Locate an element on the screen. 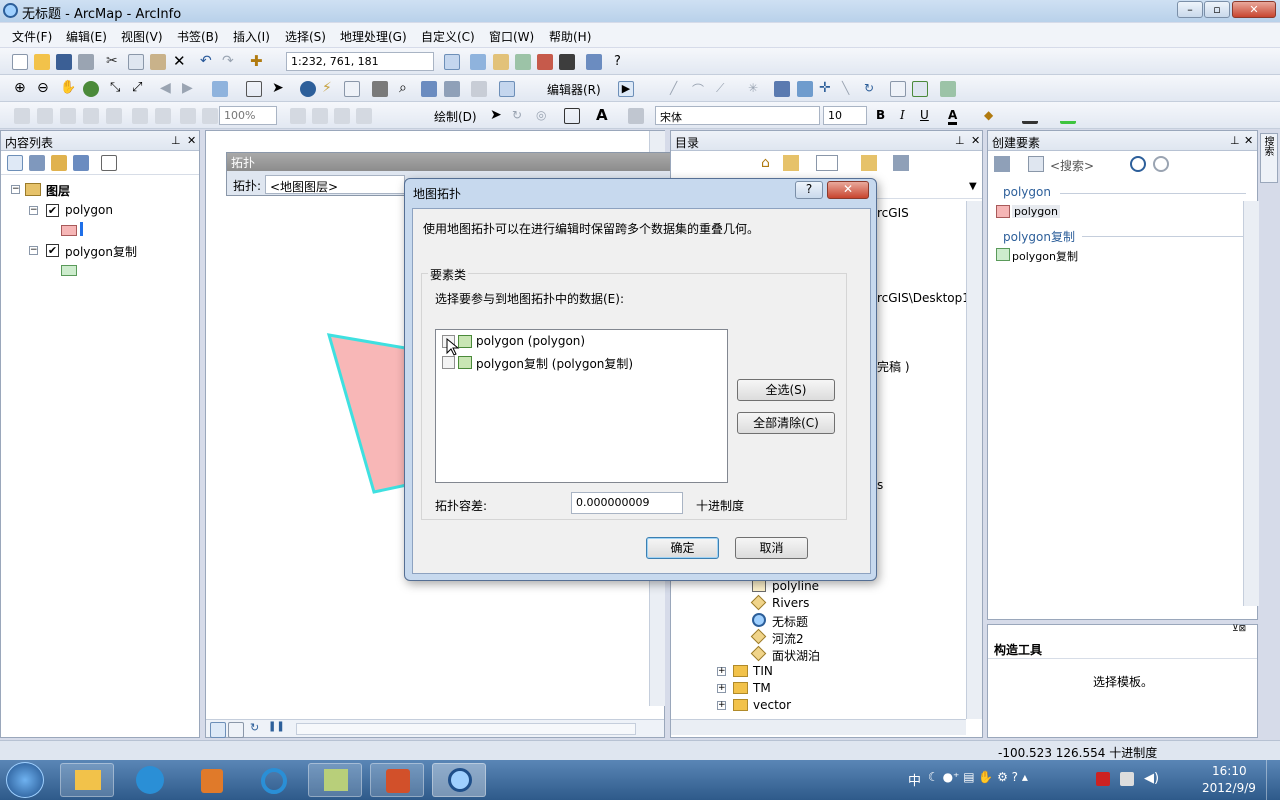 The height and width of the screenshot is (800, 1280). collapse-polygon-icon: − is located at coordinates (33, 210).